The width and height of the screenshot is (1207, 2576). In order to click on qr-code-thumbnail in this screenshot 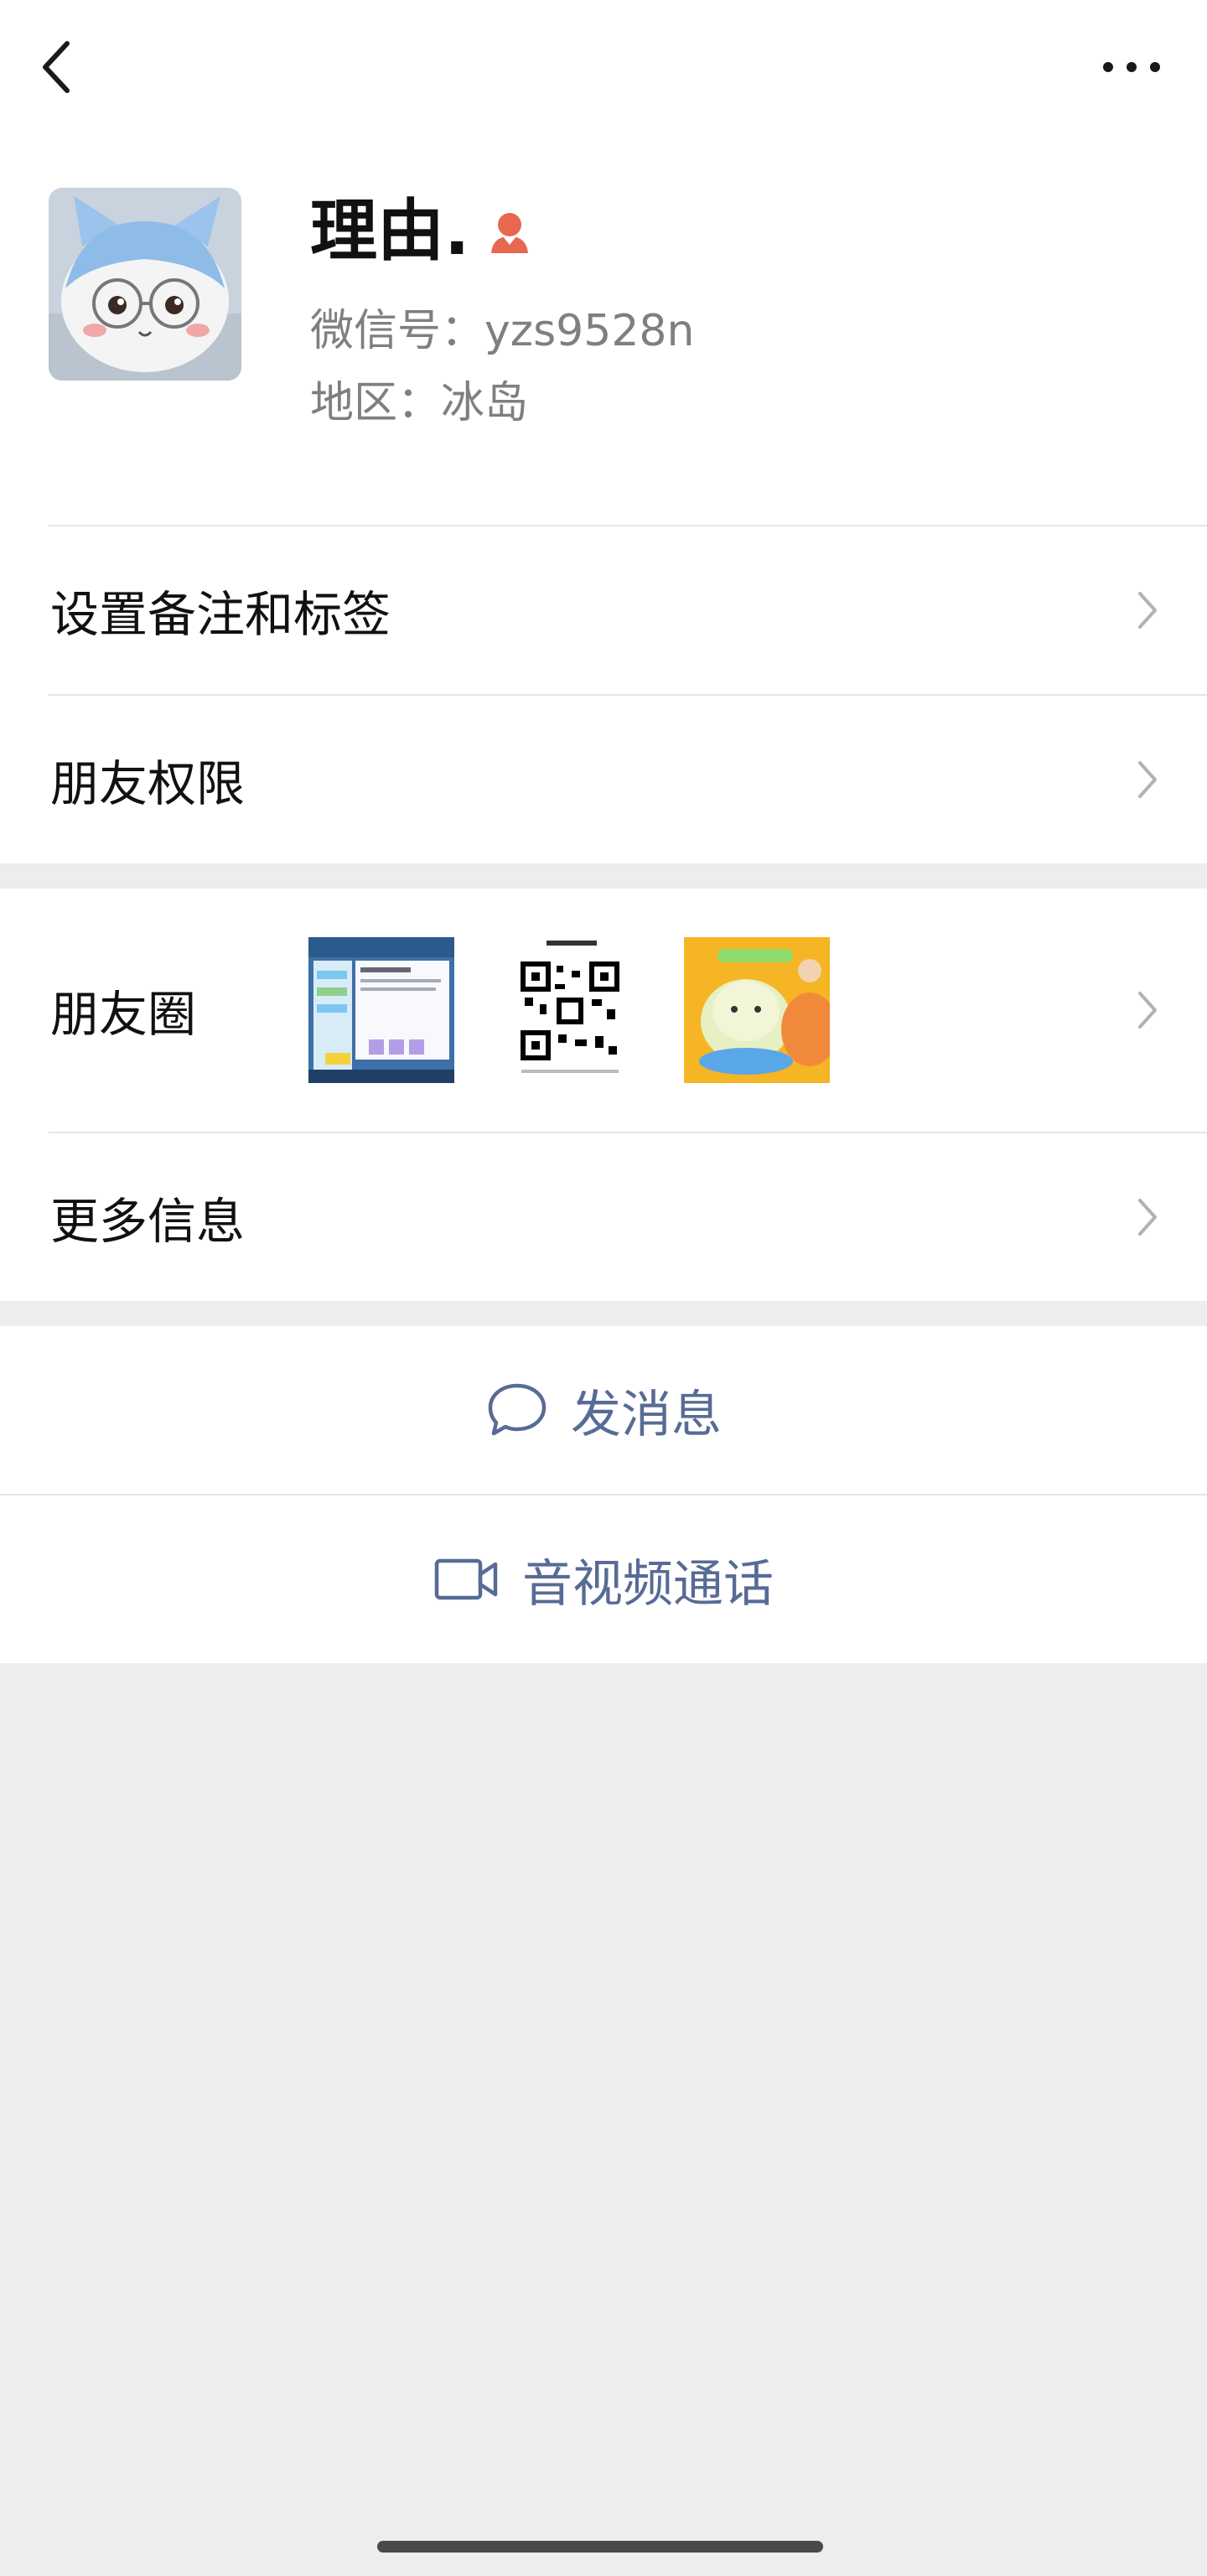, I will do `click(569, 1010)`.